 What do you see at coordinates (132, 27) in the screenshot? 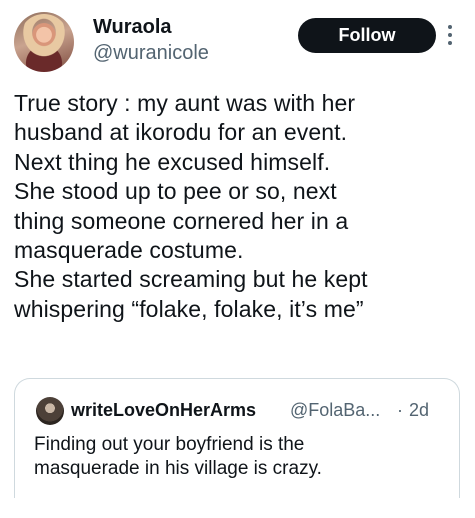
I see `author-name: Wuraola` at bounding box center [132, 27].